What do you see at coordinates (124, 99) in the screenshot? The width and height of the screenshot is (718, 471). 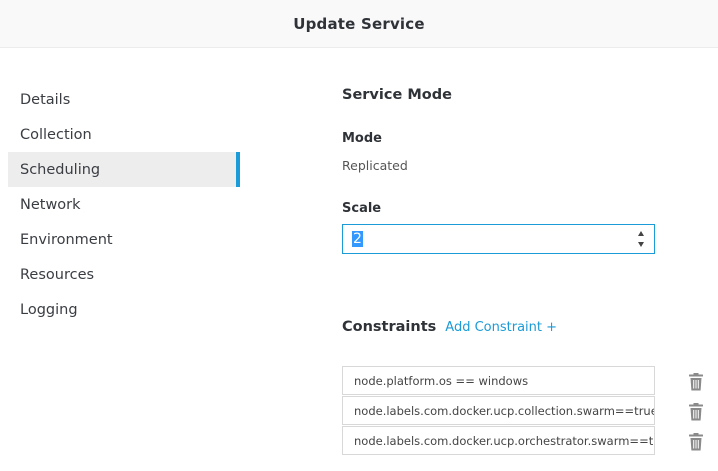 I see `sidebar-item-details: Details` at bounding box center [124, 99].